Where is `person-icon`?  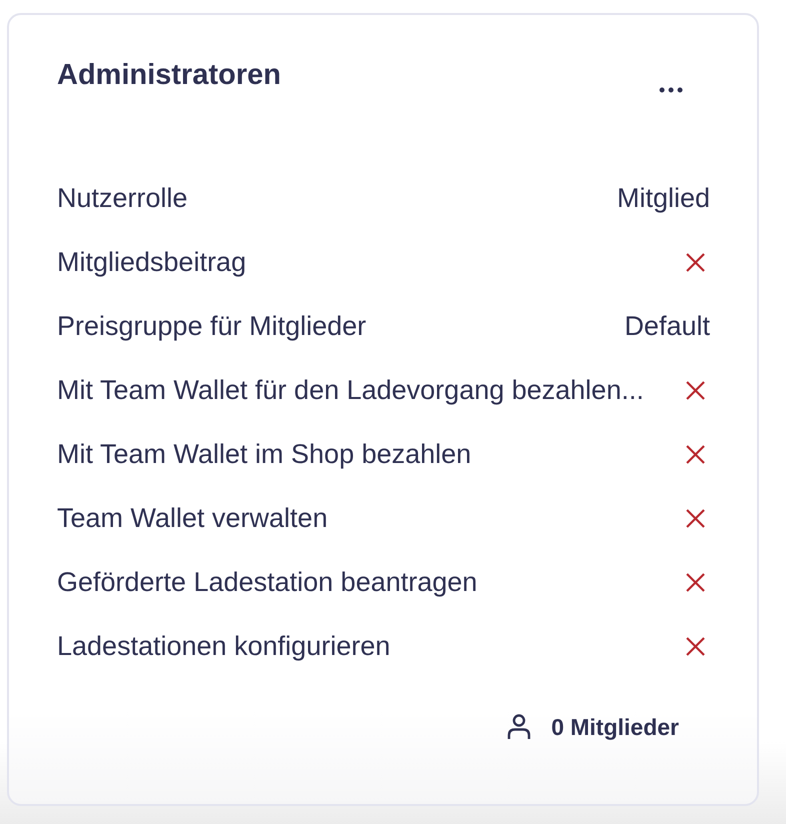
person-icon is located at coordinates (519, 727).